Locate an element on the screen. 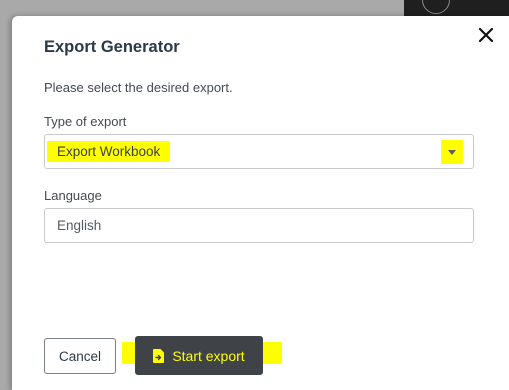 The width and height of the screenshot is (509, 390). dialog-title: Export Generator is located at coordinates (112, 47).